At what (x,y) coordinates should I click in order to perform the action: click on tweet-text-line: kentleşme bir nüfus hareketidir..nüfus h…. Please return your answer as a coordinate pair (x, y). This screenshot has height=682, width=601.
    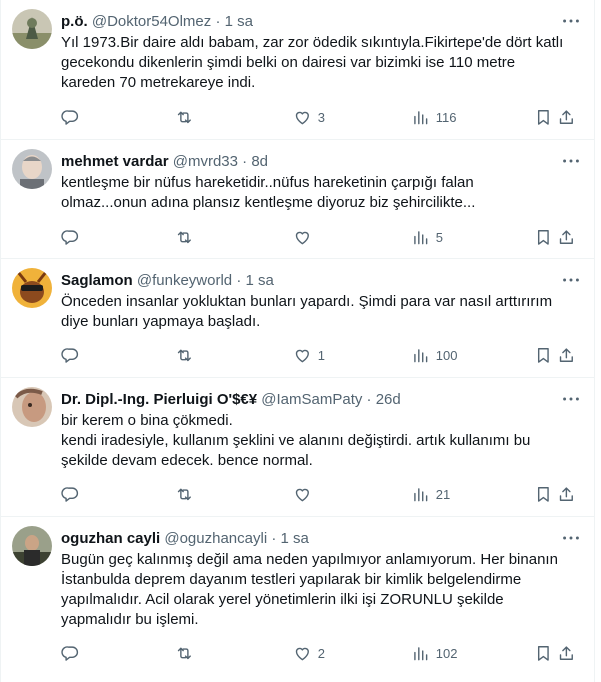
    Looking at the image, I should click on (267, 182).